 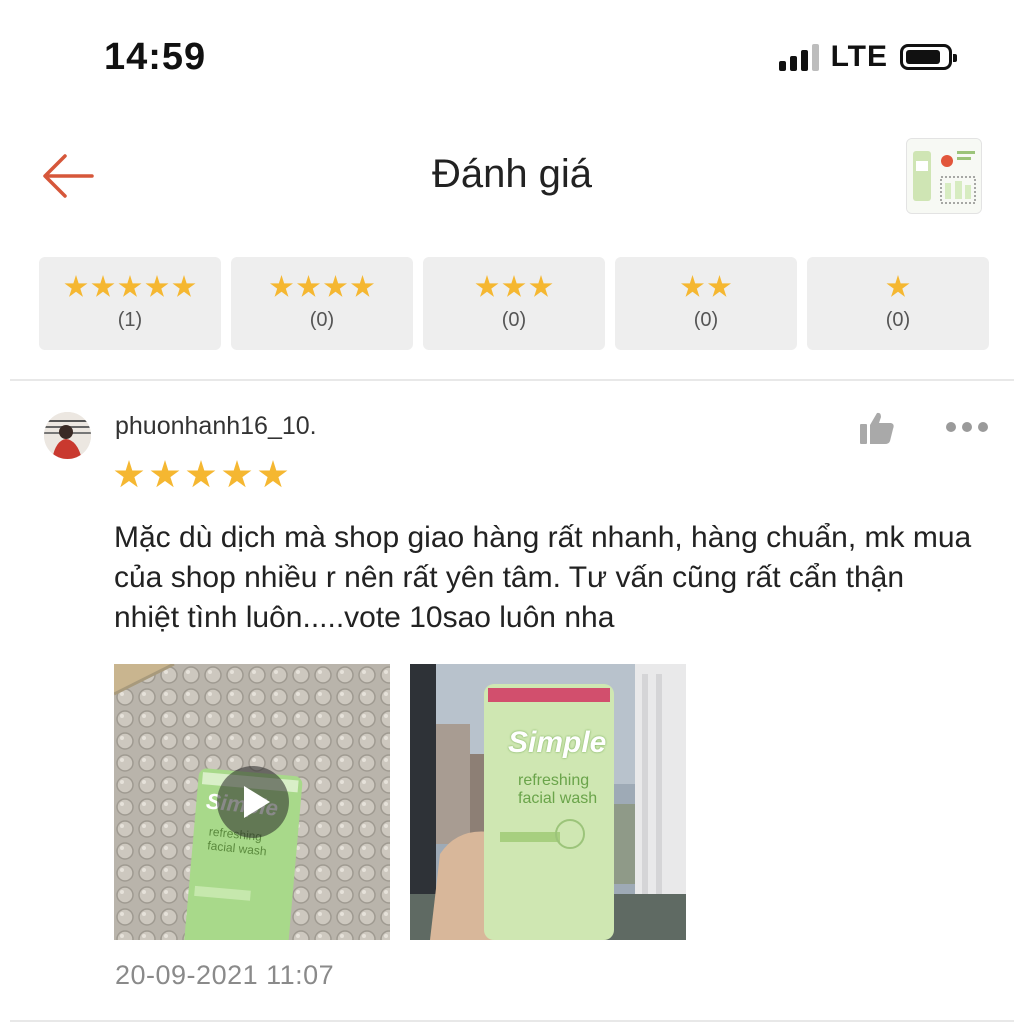 I want to click on page-title: Đánh giá, so click(x=512, y=174).